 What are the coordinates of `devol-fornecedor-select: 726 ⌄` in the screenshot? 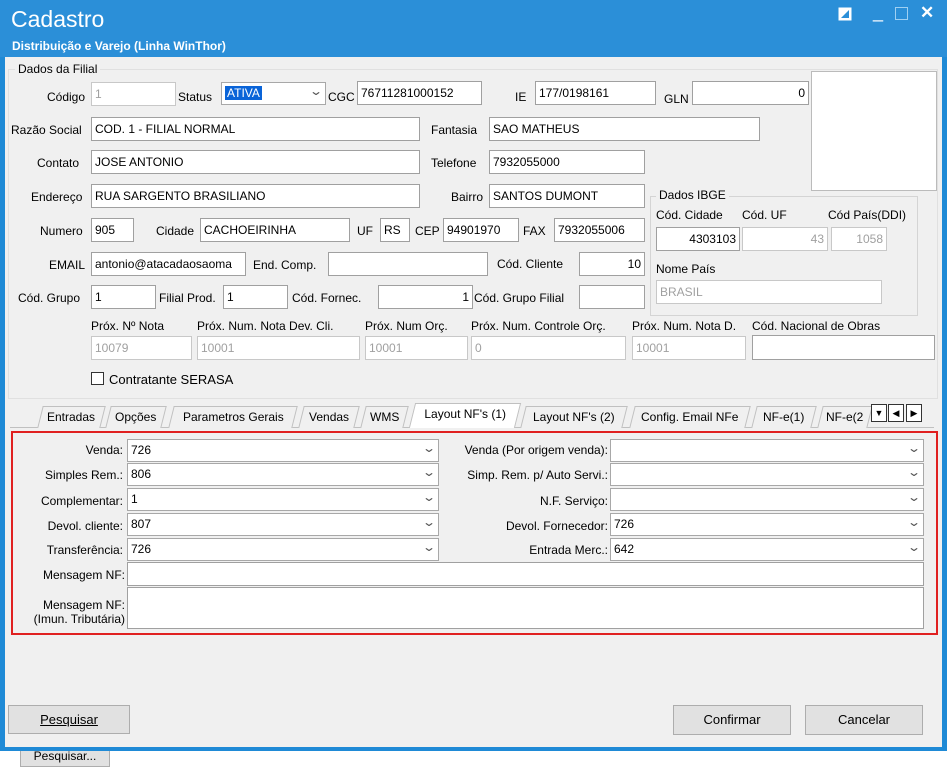 It's located at (767, 524).